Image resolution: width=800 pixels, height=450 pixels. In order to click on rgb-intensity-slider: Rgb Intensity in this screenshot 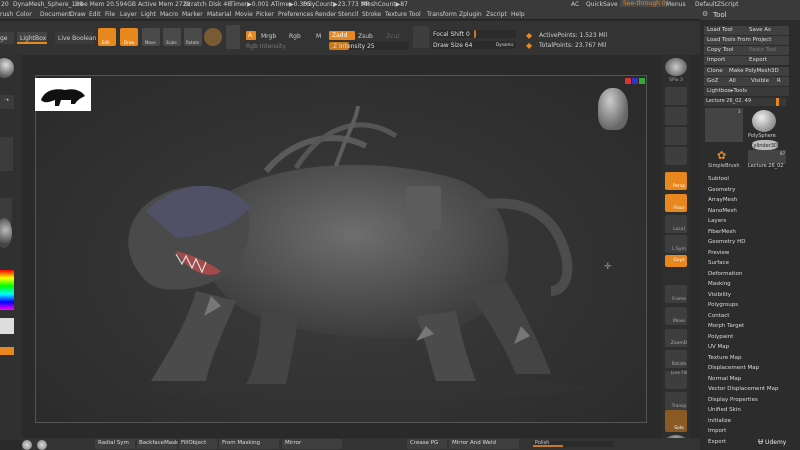, I will do `click(266, 46)`.